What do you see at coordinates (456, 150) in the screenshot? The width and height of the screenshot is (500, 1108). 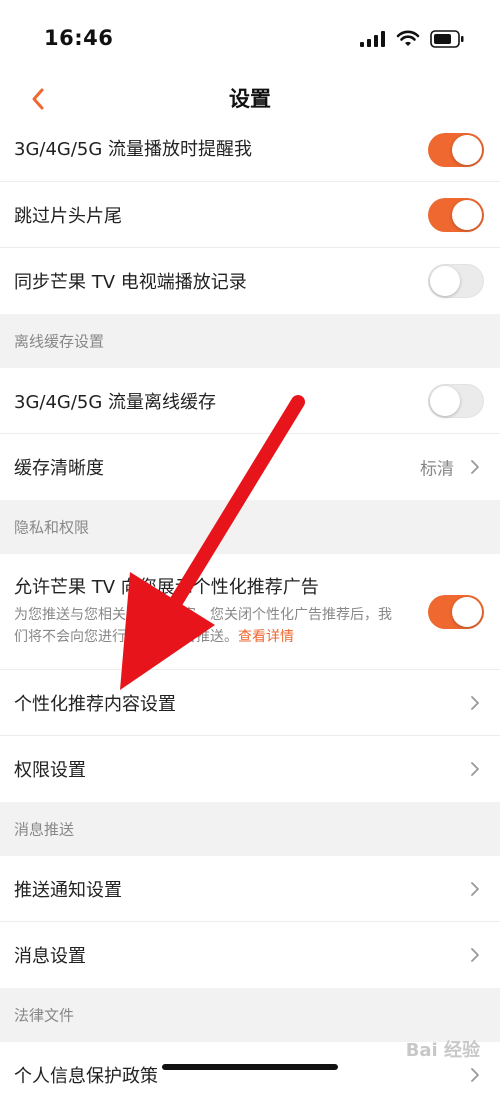 I see `toggle-cellular-playback-reminder` at bounding box center [456, 150].